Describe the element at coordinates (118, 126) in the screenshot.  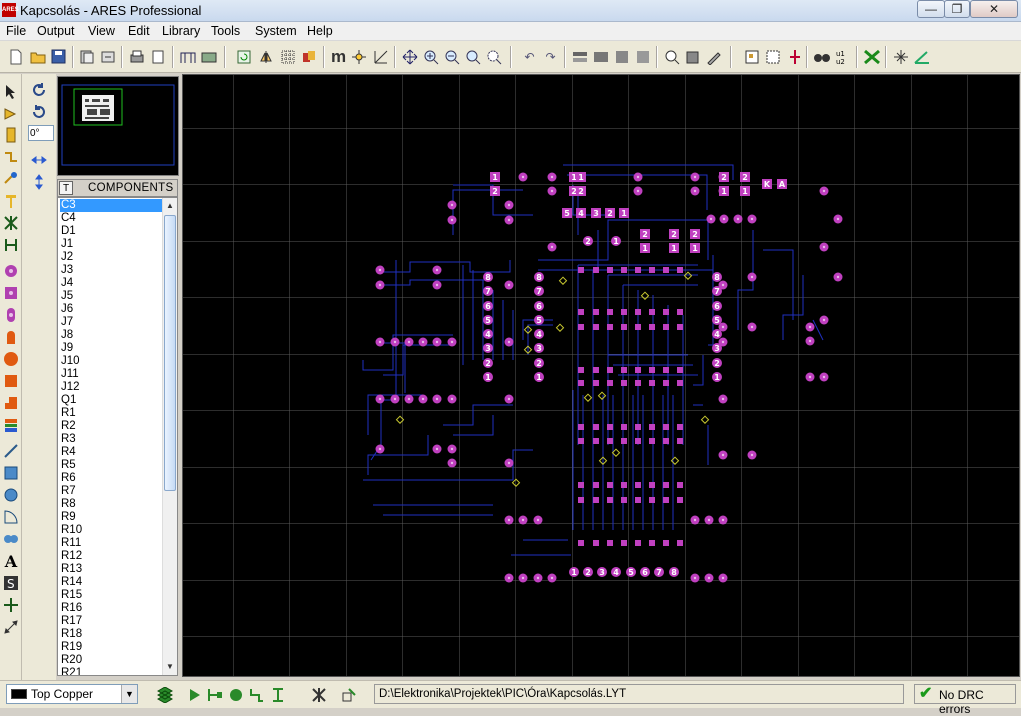
I see `overview-window` at that location.